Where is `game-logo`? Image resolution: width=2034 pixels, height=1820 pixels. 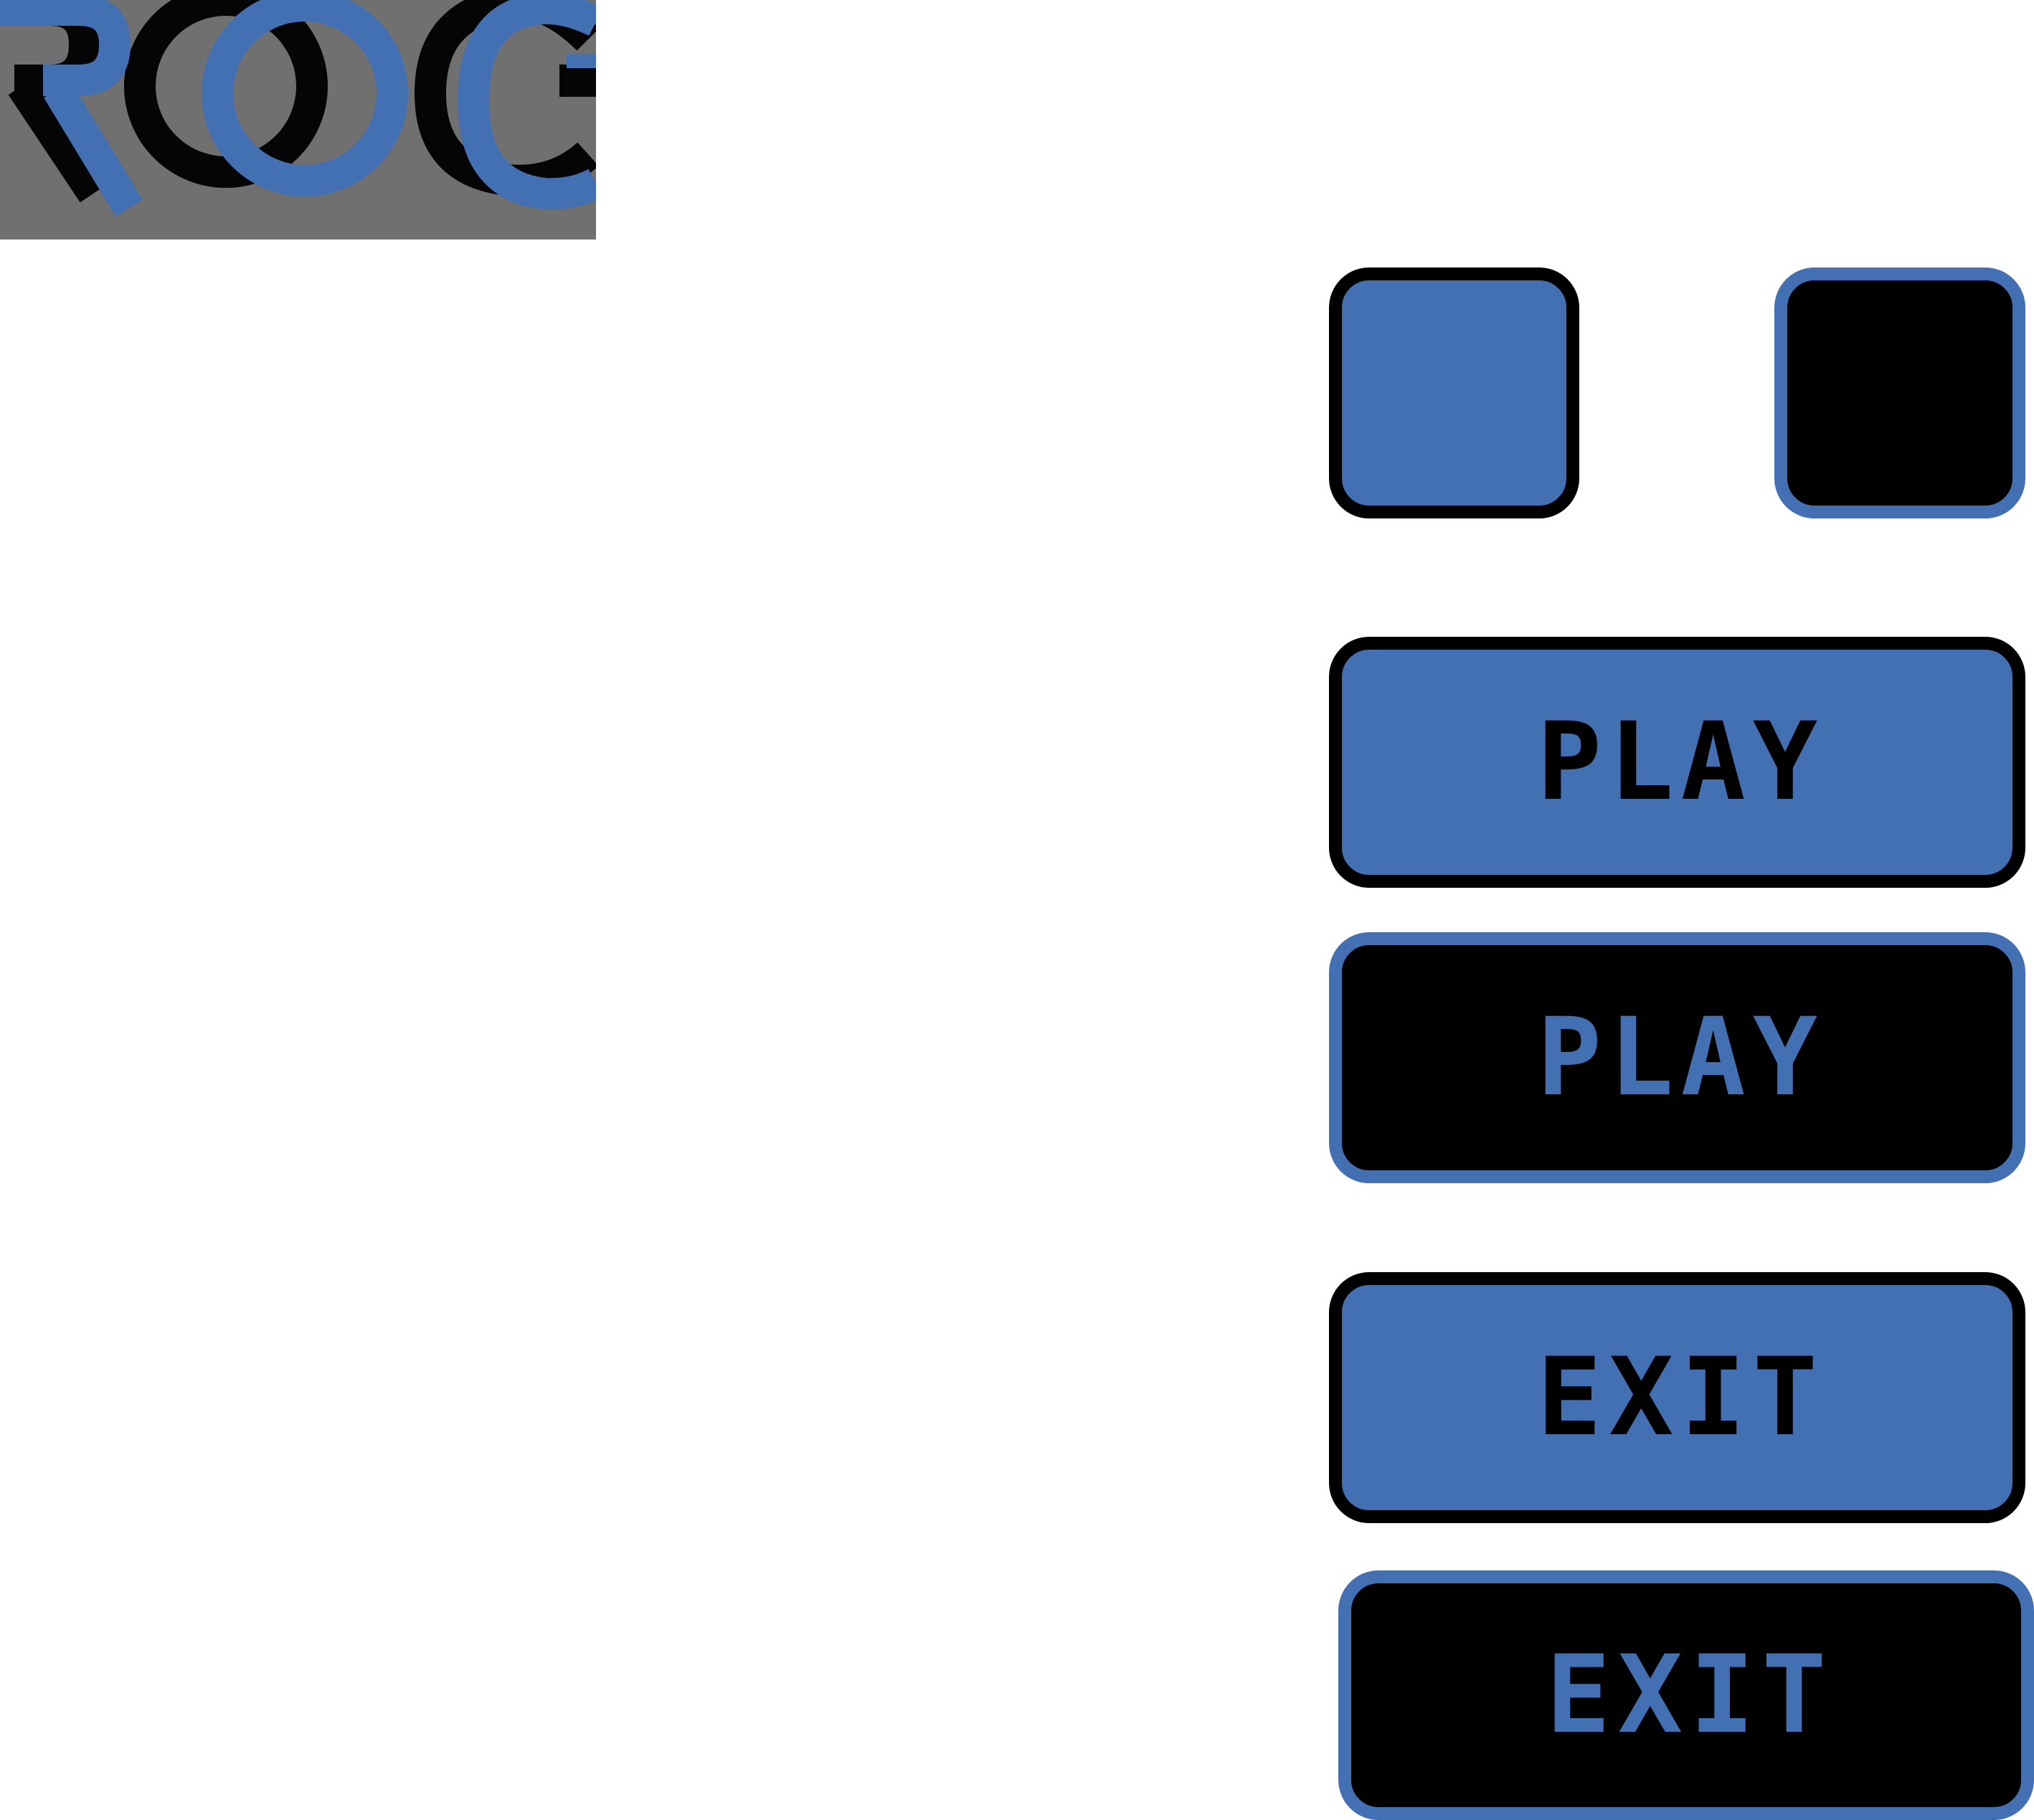 game-logo is located at coordinates (298, 120).